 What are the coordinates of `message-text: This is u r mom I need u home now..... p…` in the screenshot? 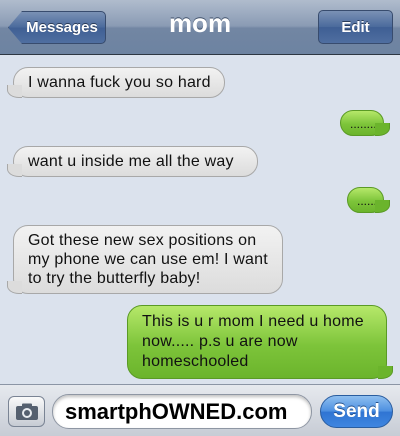 It's located at (253, 341).